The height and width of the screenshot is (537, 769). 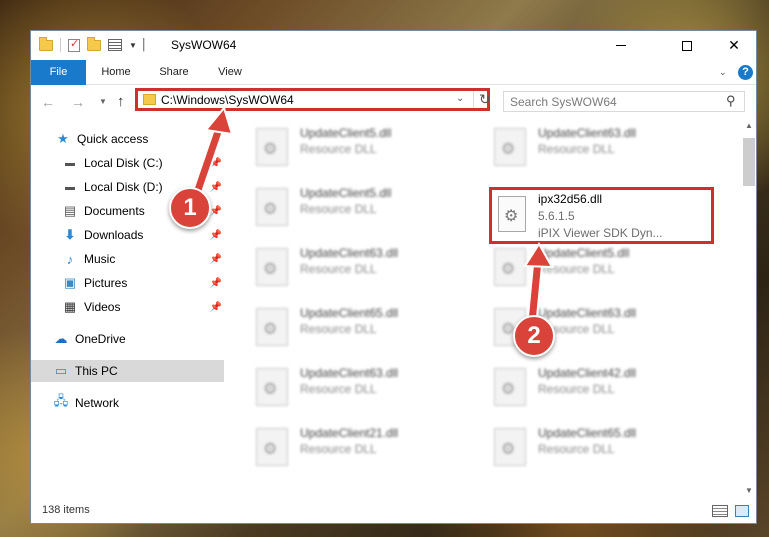 I want to click on forward-arrow-icon: →, so click(x=78, y=102).